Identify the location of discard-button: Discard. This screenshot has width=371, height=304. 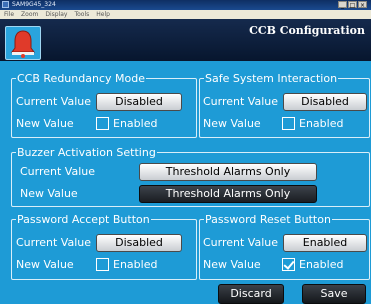
(251, 294).